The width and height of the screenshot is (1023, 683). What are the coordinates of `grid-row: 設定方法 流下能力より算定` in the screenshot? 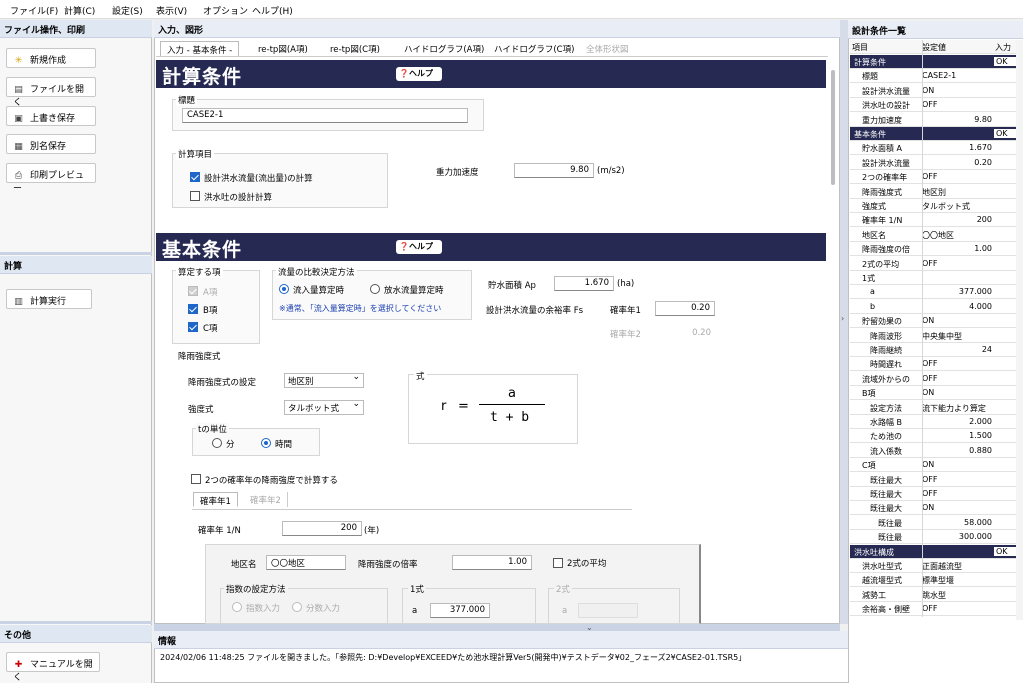 It's located at (936, 408).